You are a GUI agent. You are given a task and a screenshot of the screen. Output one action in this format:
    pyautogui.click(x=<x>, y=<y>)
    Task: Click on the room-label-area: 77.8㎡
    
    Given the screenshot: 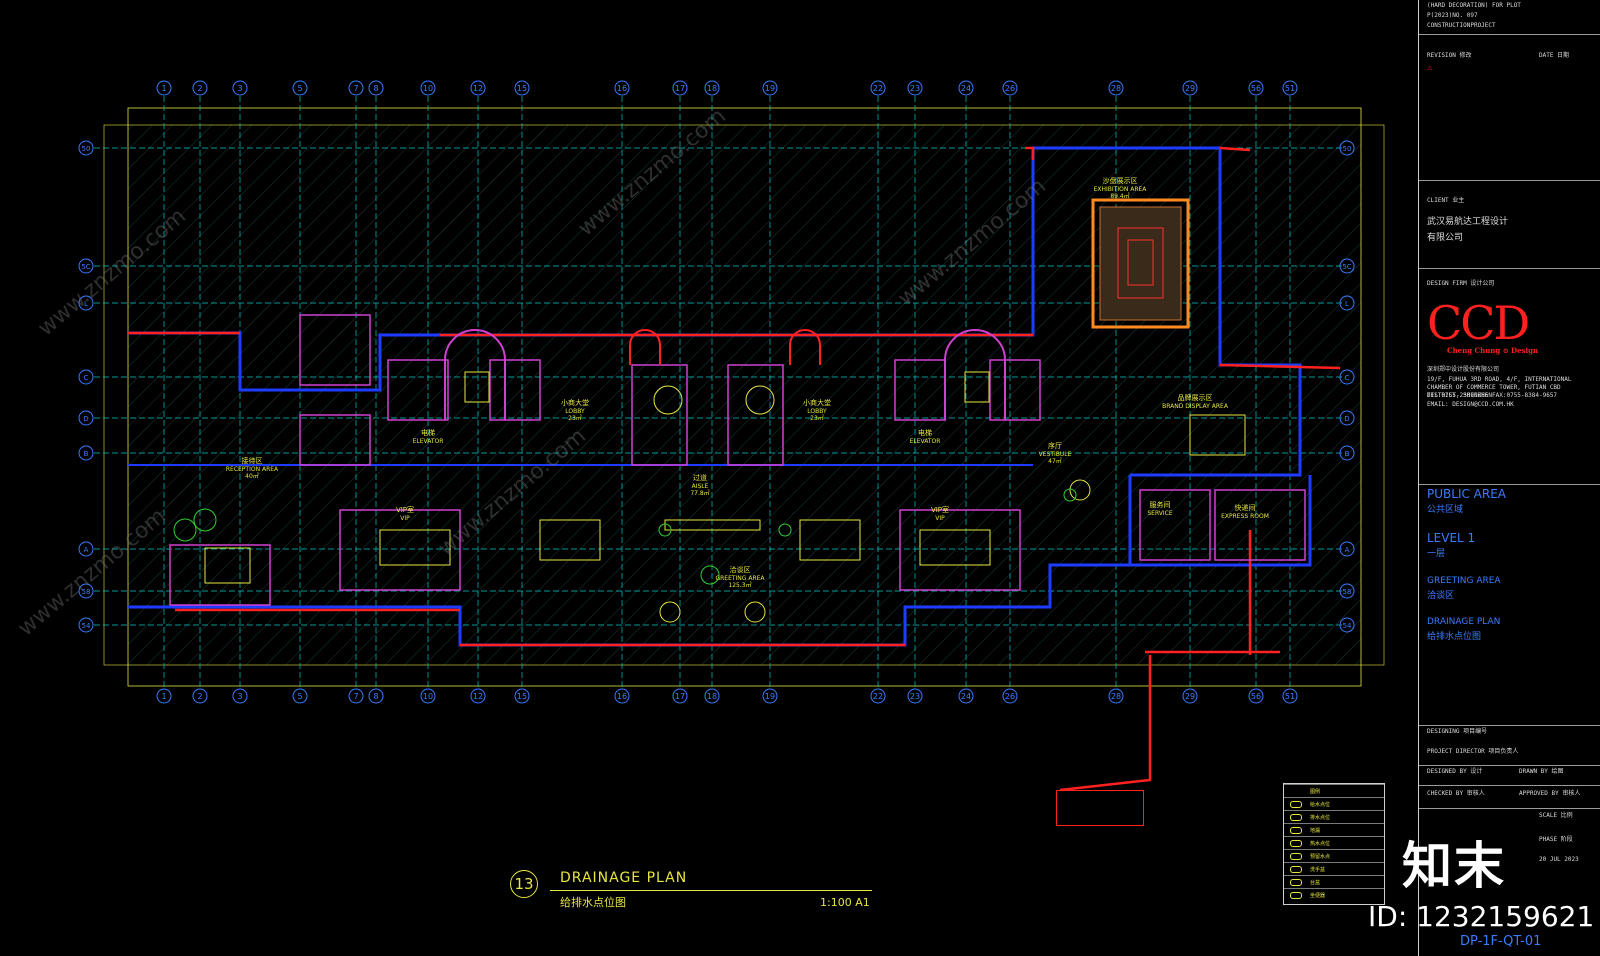 What is the action you would take?
    pyautogui.click(x=699, y=493)
    